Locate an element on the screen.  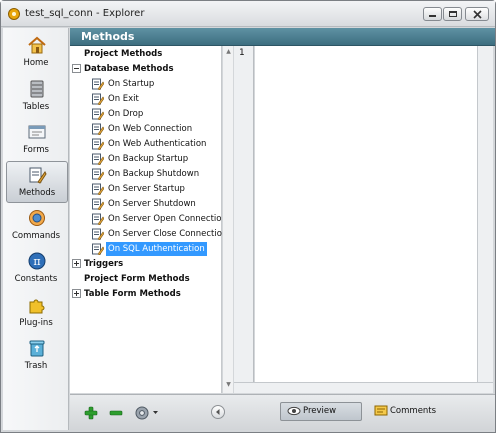
plugins-icon is located at coordinates (37, 306).